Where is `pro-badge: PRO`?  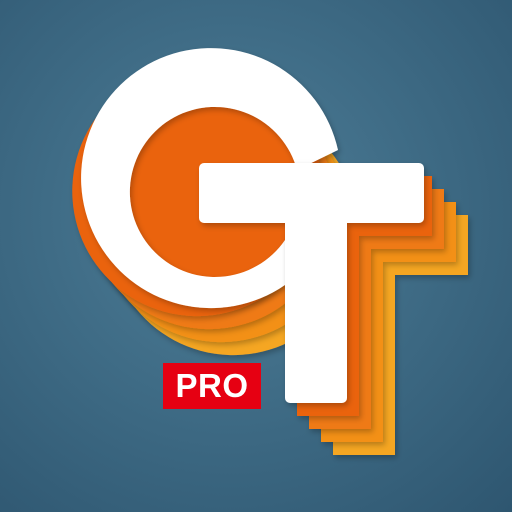 pro-badge: PRO is located at coordinates (212, 386).